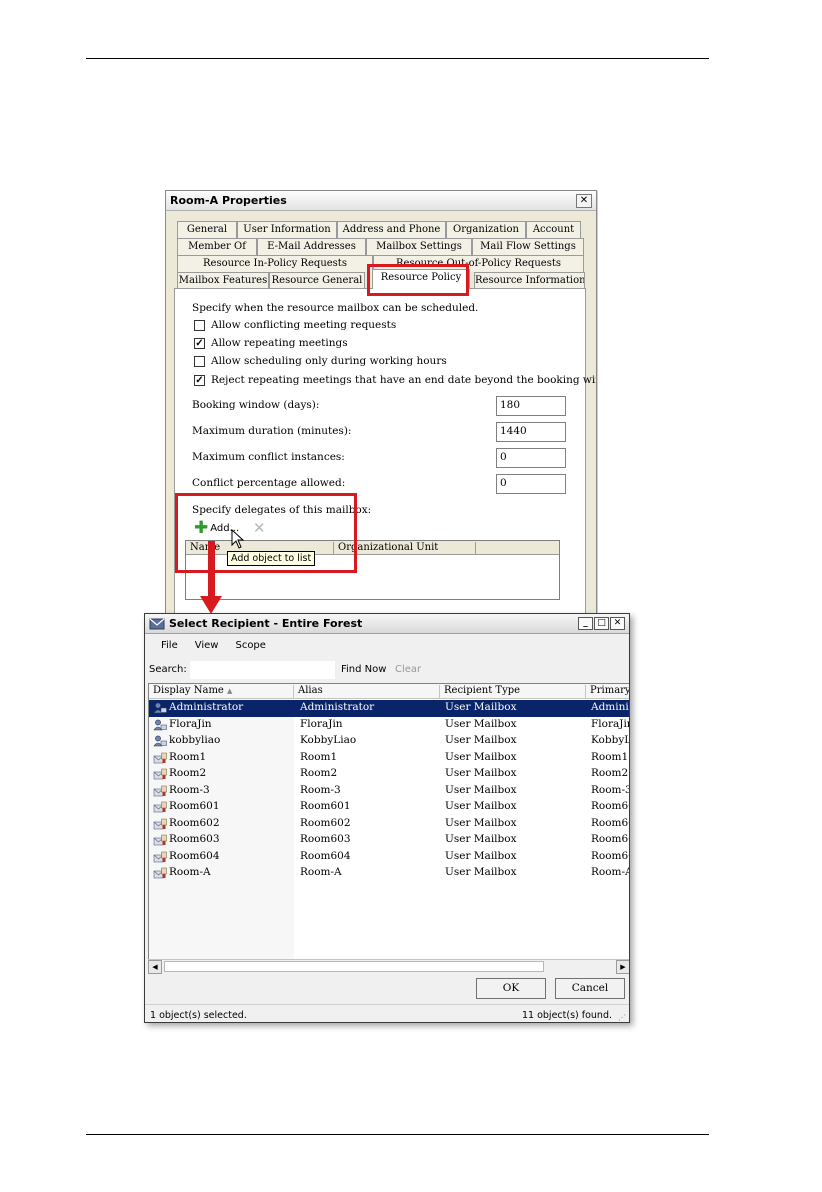 The width and height of the screenshot is (822, 1192). I want to click on user-icon, so click(160, 708).